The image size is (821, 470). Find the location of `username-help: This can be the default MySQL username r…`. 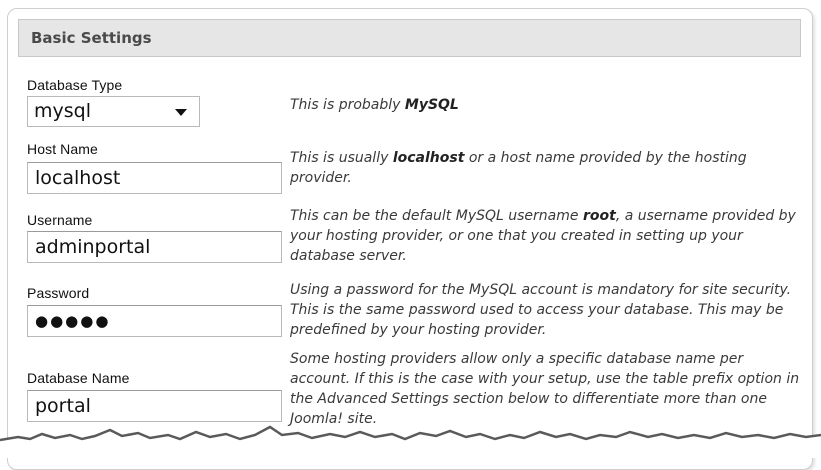

username-help: This can be the default MySQL username r… is located at coordinates (543, 236).